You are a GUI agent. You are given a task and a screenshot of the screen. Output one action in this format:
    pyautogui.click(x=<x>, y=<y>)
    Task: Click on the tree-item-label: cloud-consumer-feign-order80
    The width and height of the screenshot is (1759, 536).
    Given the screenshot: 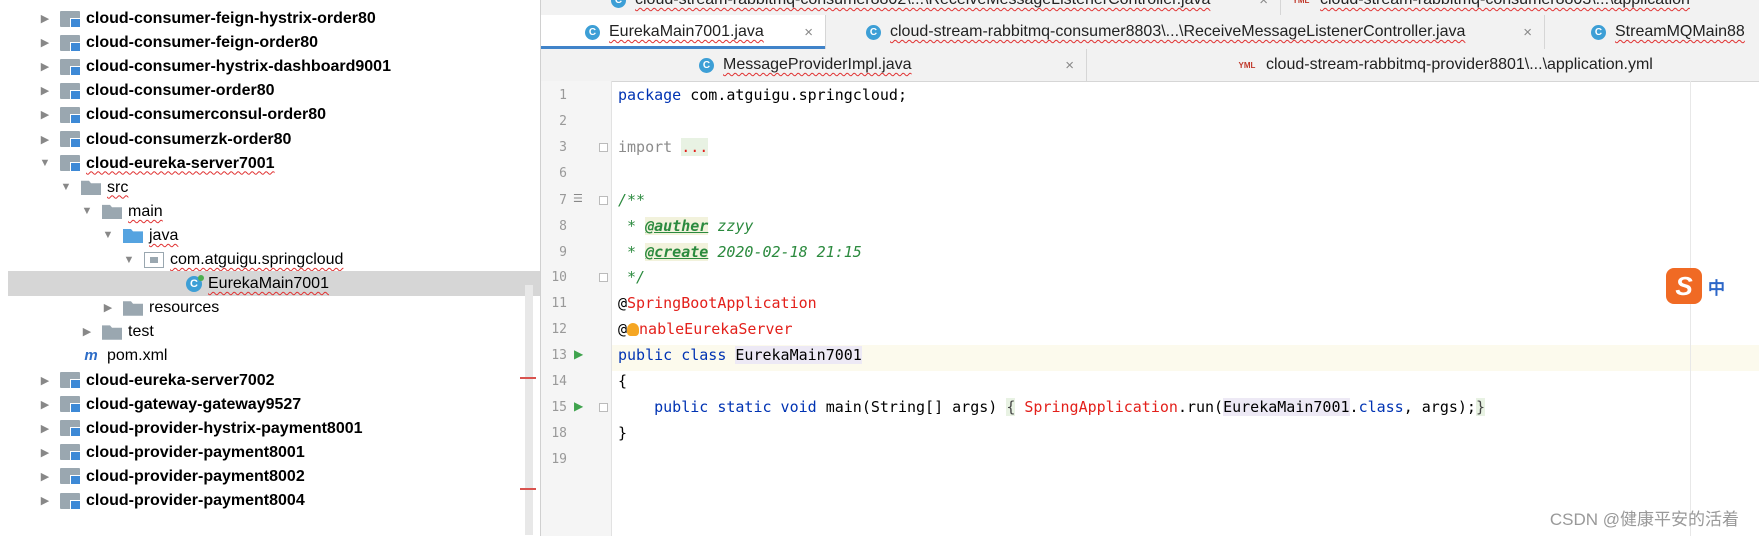 What is the action you would take?
    pyautogui.click(x=202, y=43)
    